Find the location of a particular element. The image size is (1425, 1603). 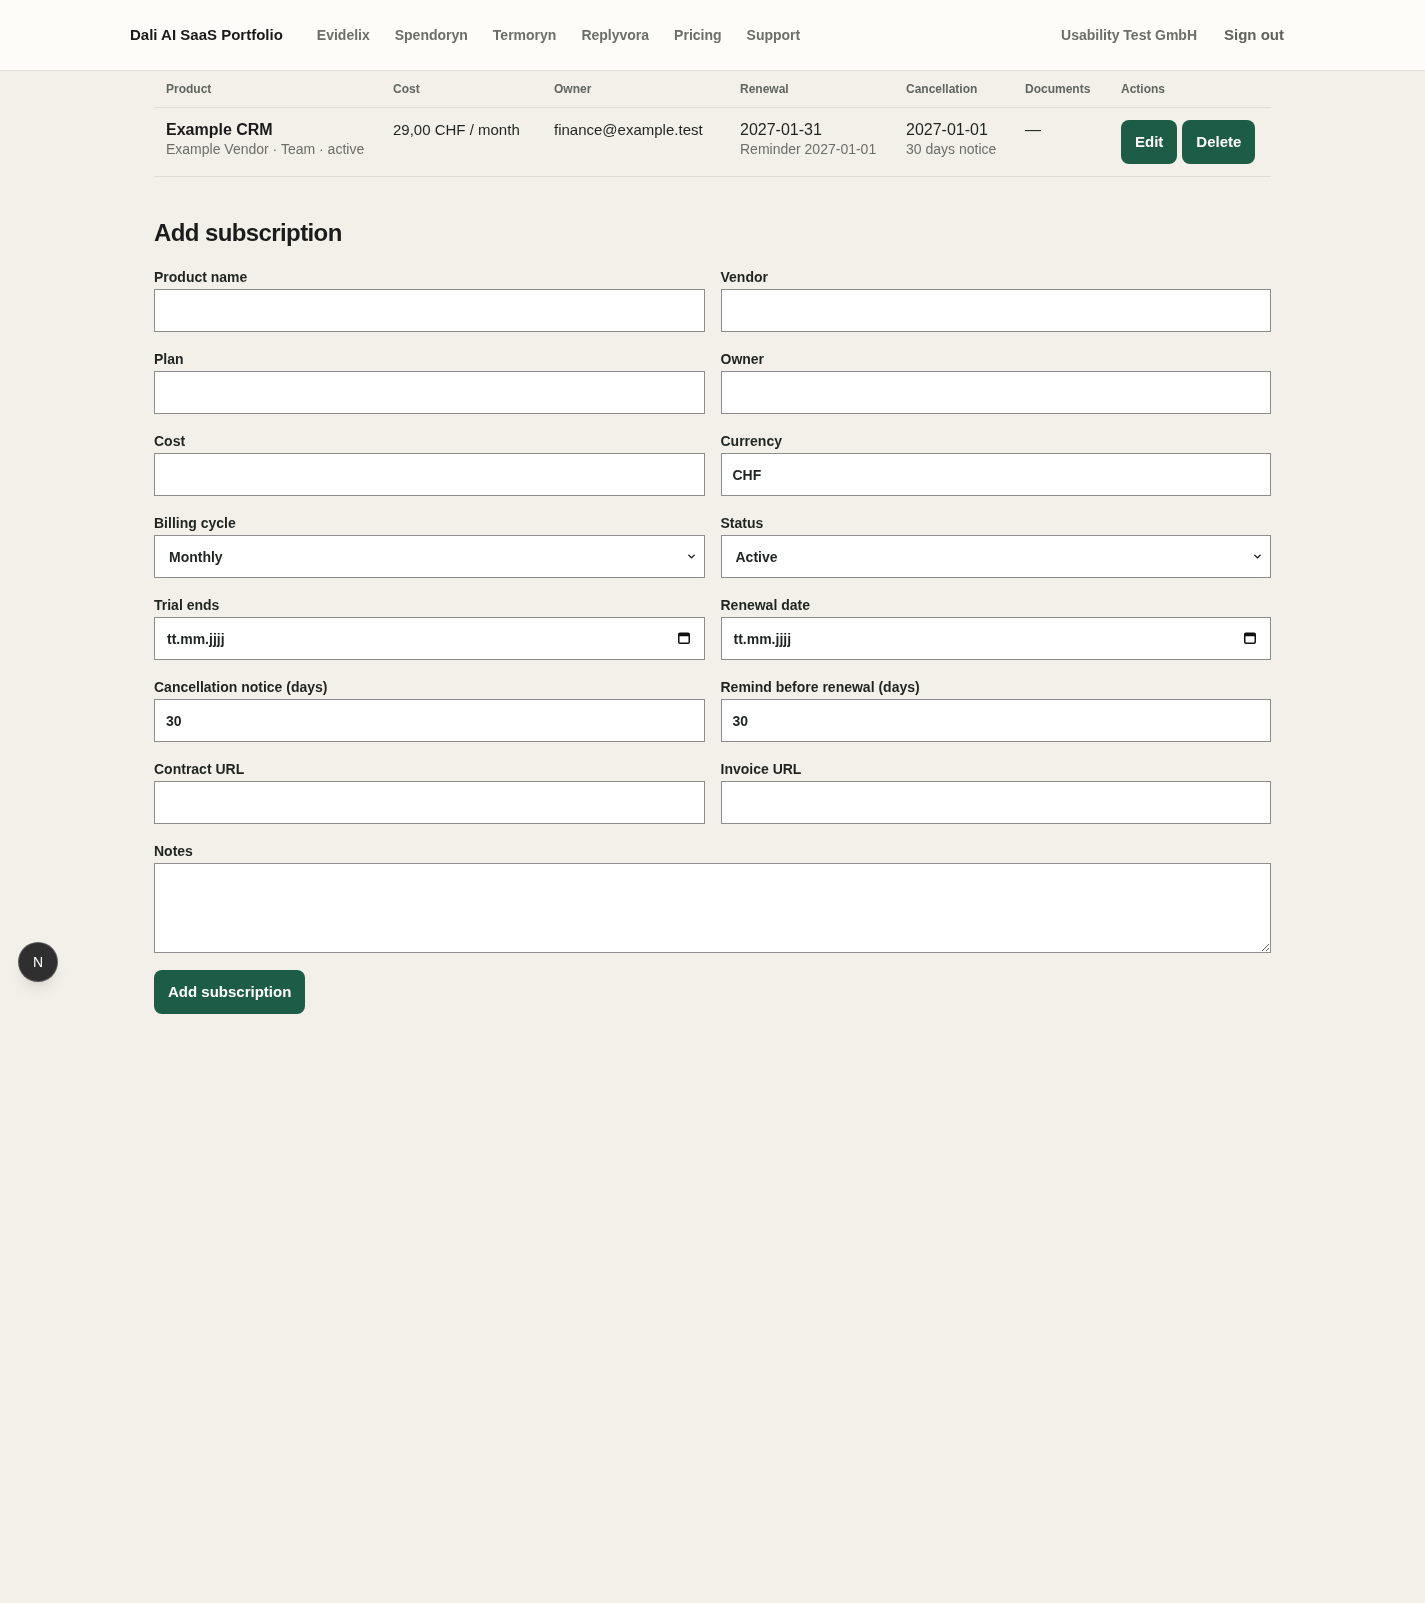

field-label: Status is located at coordinates (742, 523).